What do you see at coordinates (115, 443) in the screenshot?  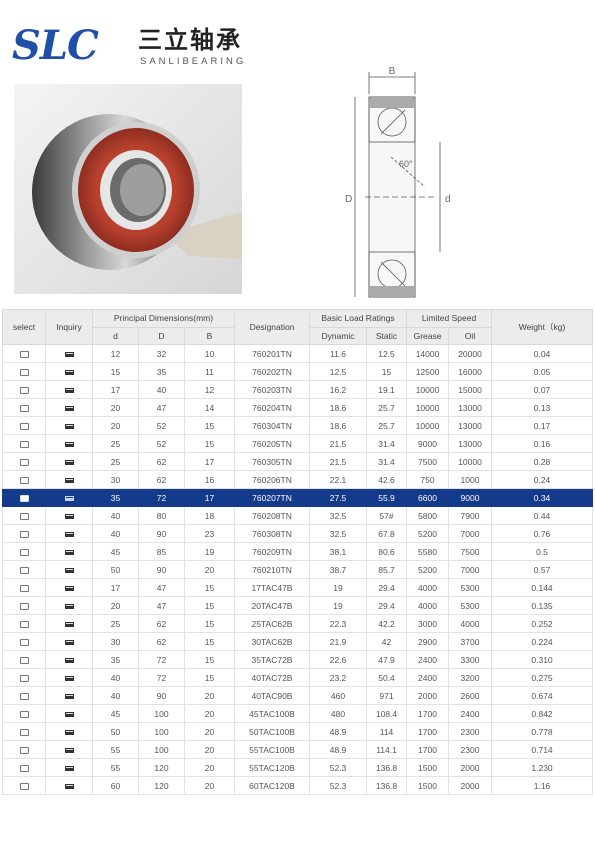 I see `cell-d: 25` at bounding box center [115, 443].